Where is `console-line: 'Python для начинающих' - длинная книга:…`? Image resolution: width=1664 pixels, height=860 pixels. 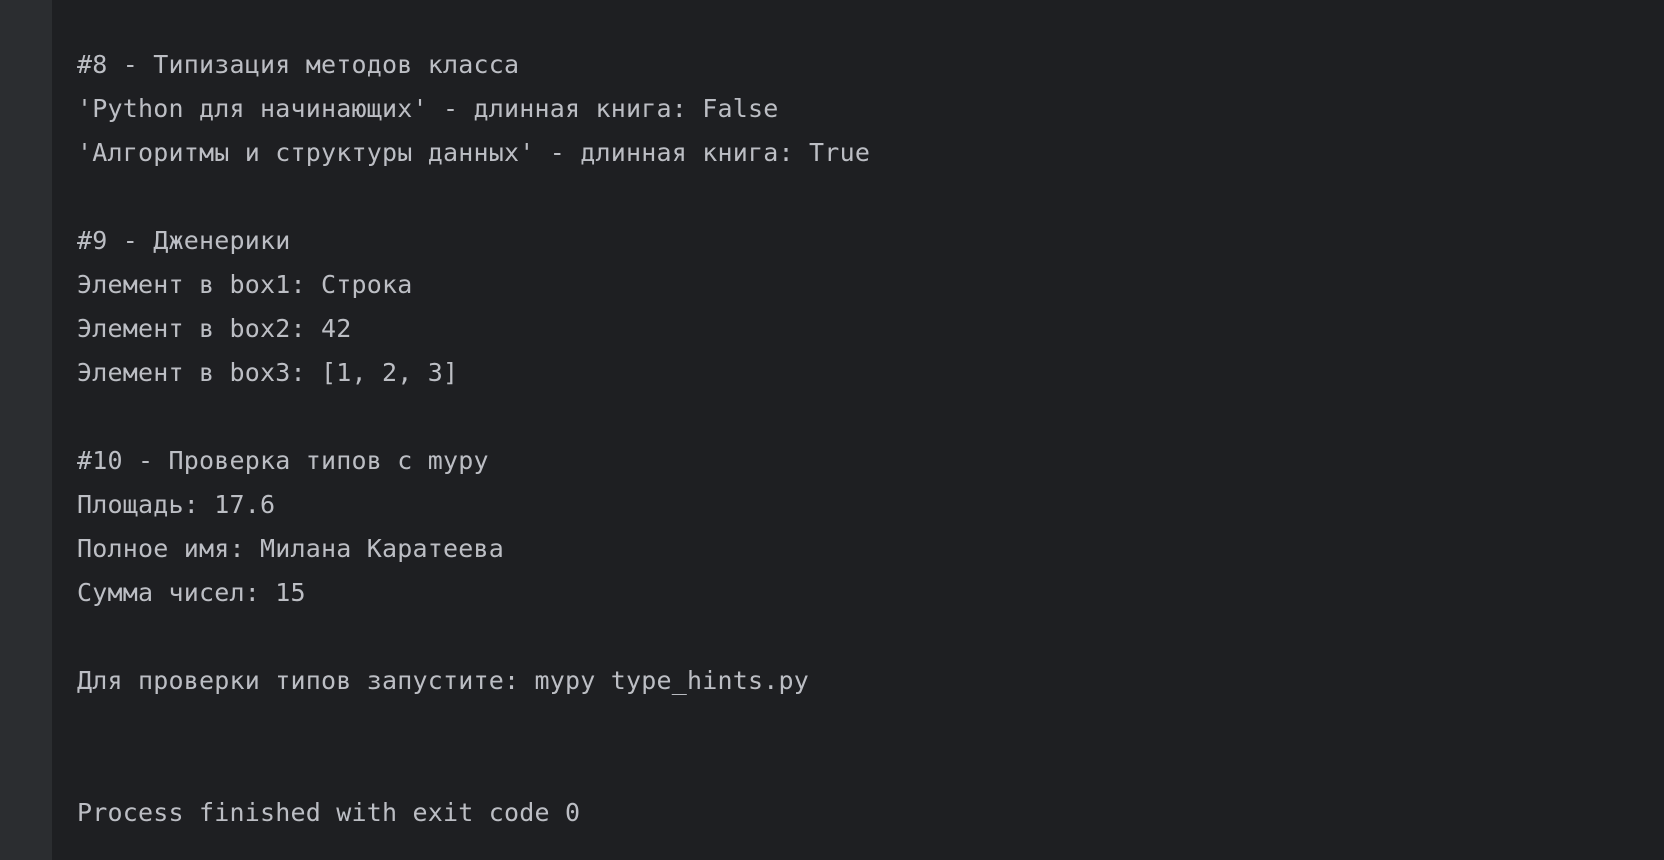
console-line: 'Python для начинающих' - длинная книга:… is located at coordinates (428, 108).